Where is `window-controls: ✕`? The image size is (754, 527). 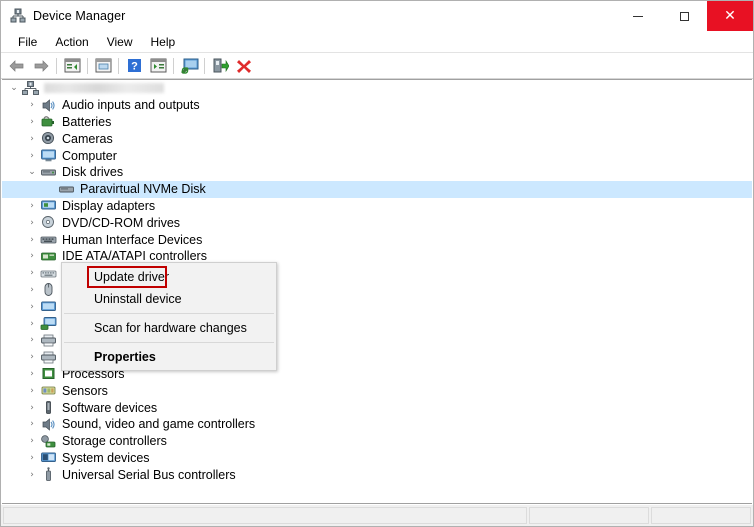
window-controls: ✕ is located at coordinates (684, 16).